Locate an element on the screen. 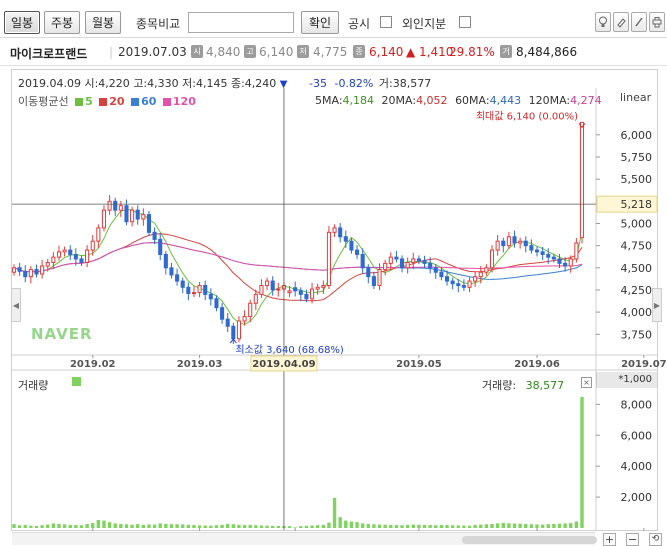  ma-legend-120: 120 is located at coordinates (179, 101).